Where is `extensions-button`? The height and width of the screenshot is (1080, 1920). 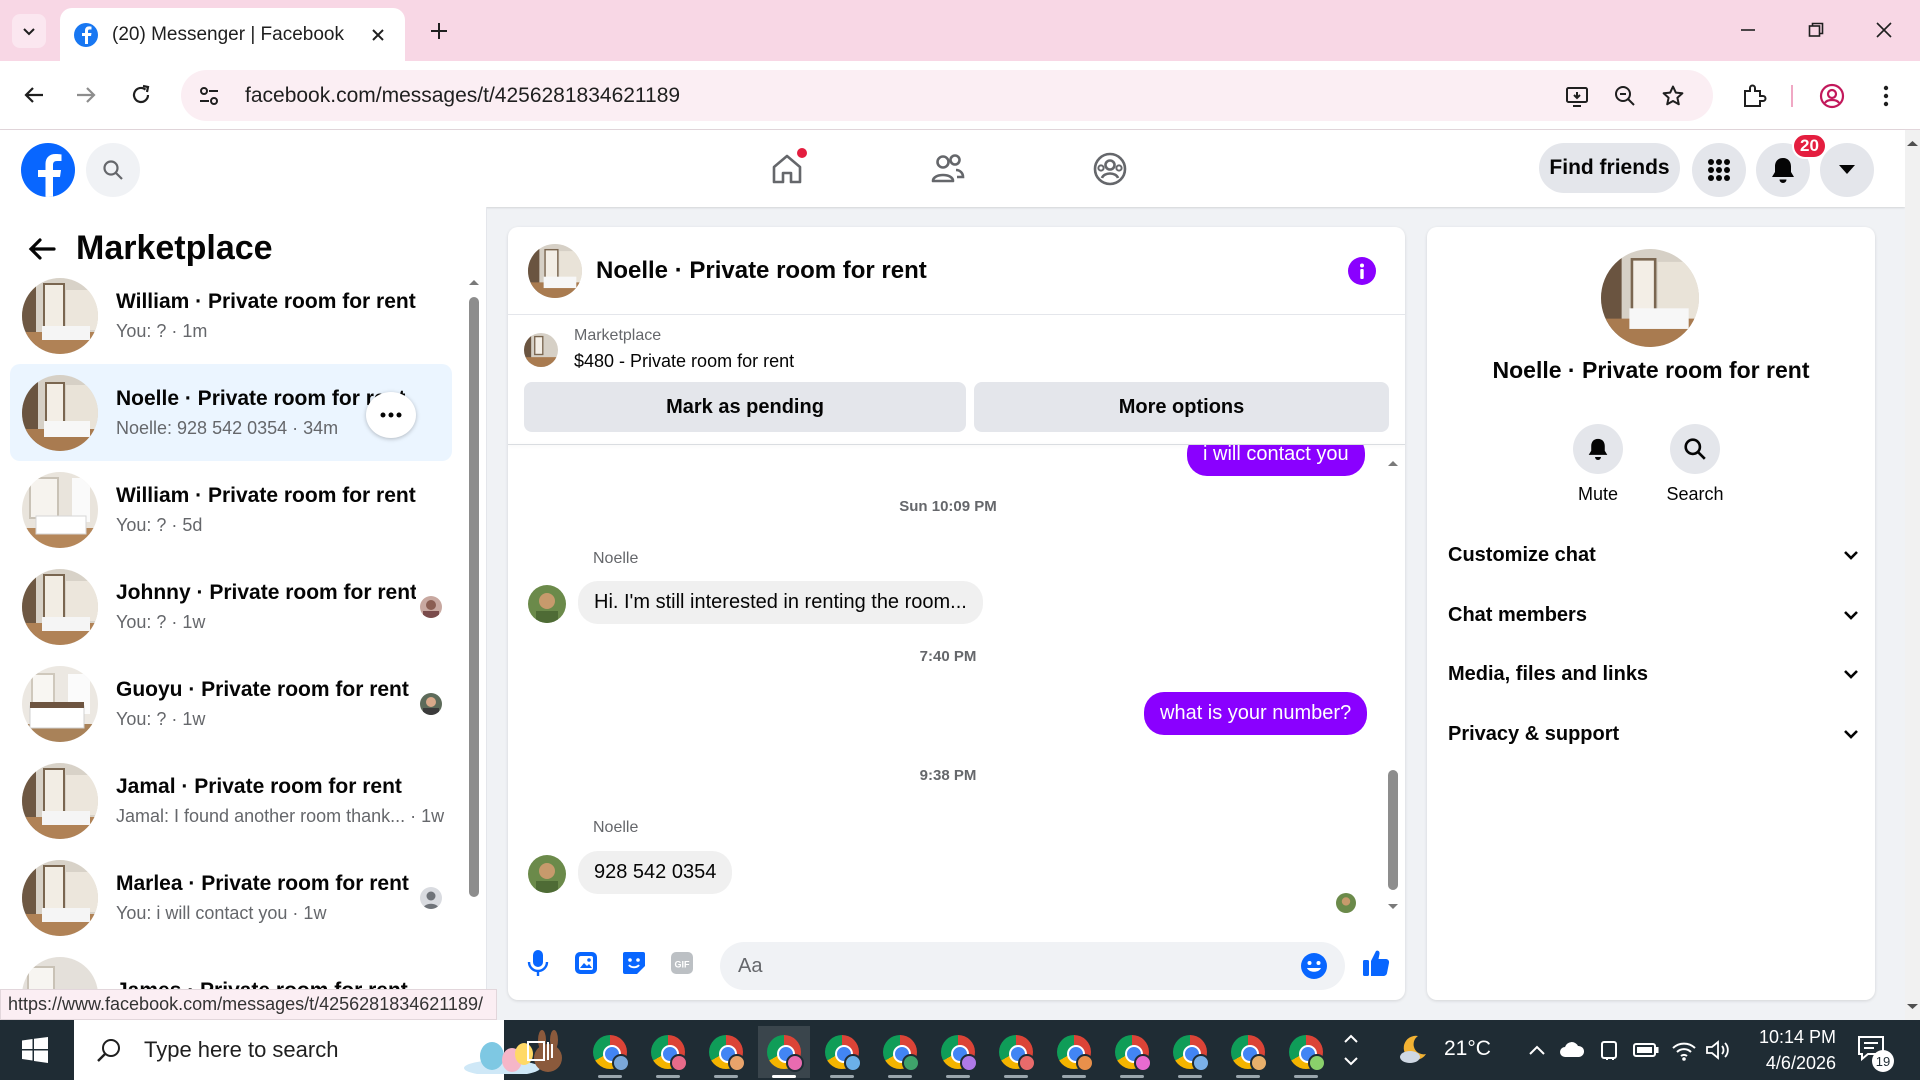
extensions-button is located at coordinates (1754, 96).